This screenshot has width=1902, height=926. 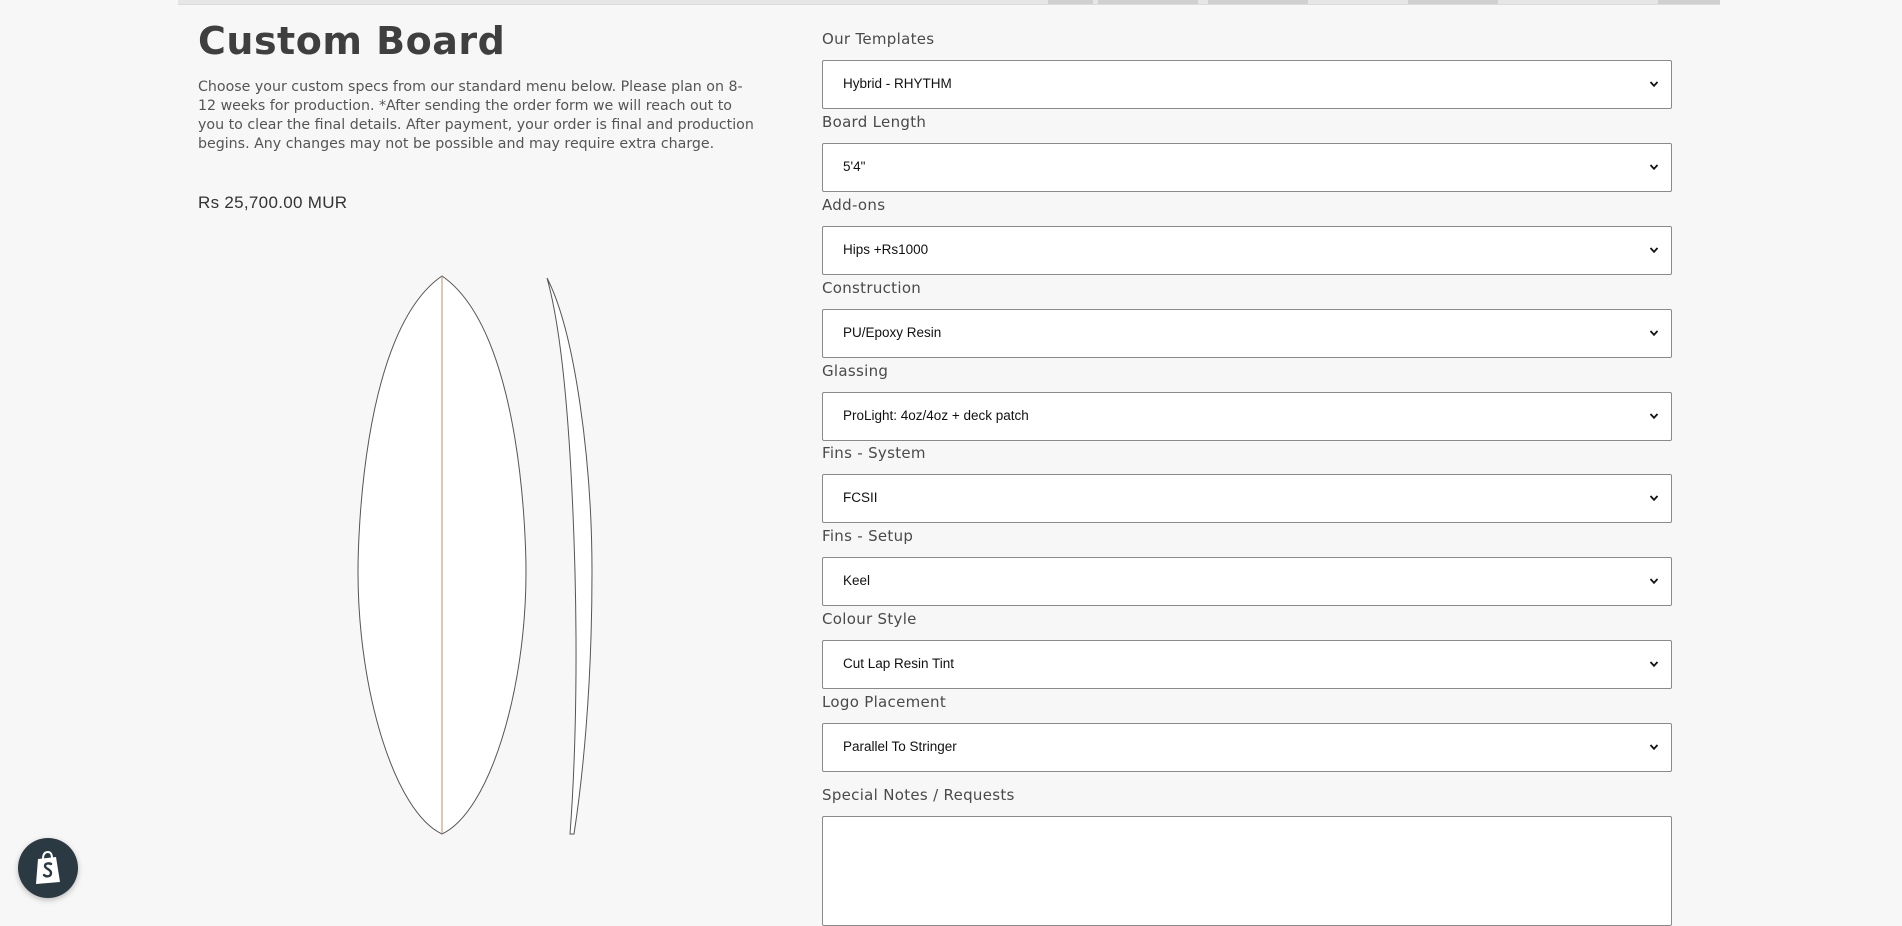 What do you see at coordinates (886, 249) in the screenshot?
I see `select-value: Hips +Rs1000` at bounding box center [886, 249].